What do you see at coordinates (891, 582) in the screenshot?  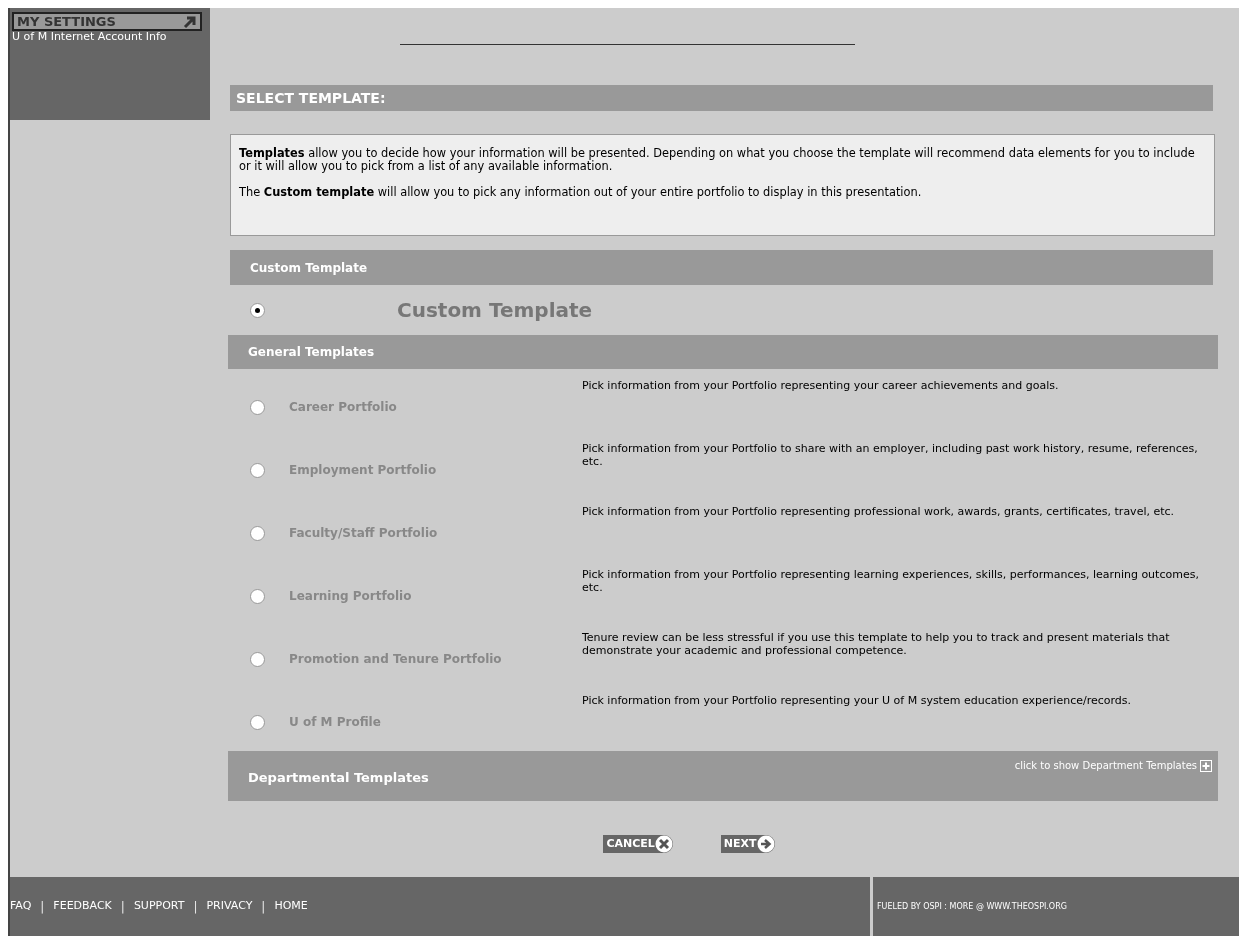 I see `template-description: Pick information from your Portfolio representing learning experiences, skills, performances, learning outcomes, etc.` at bounding box center [891, 582].